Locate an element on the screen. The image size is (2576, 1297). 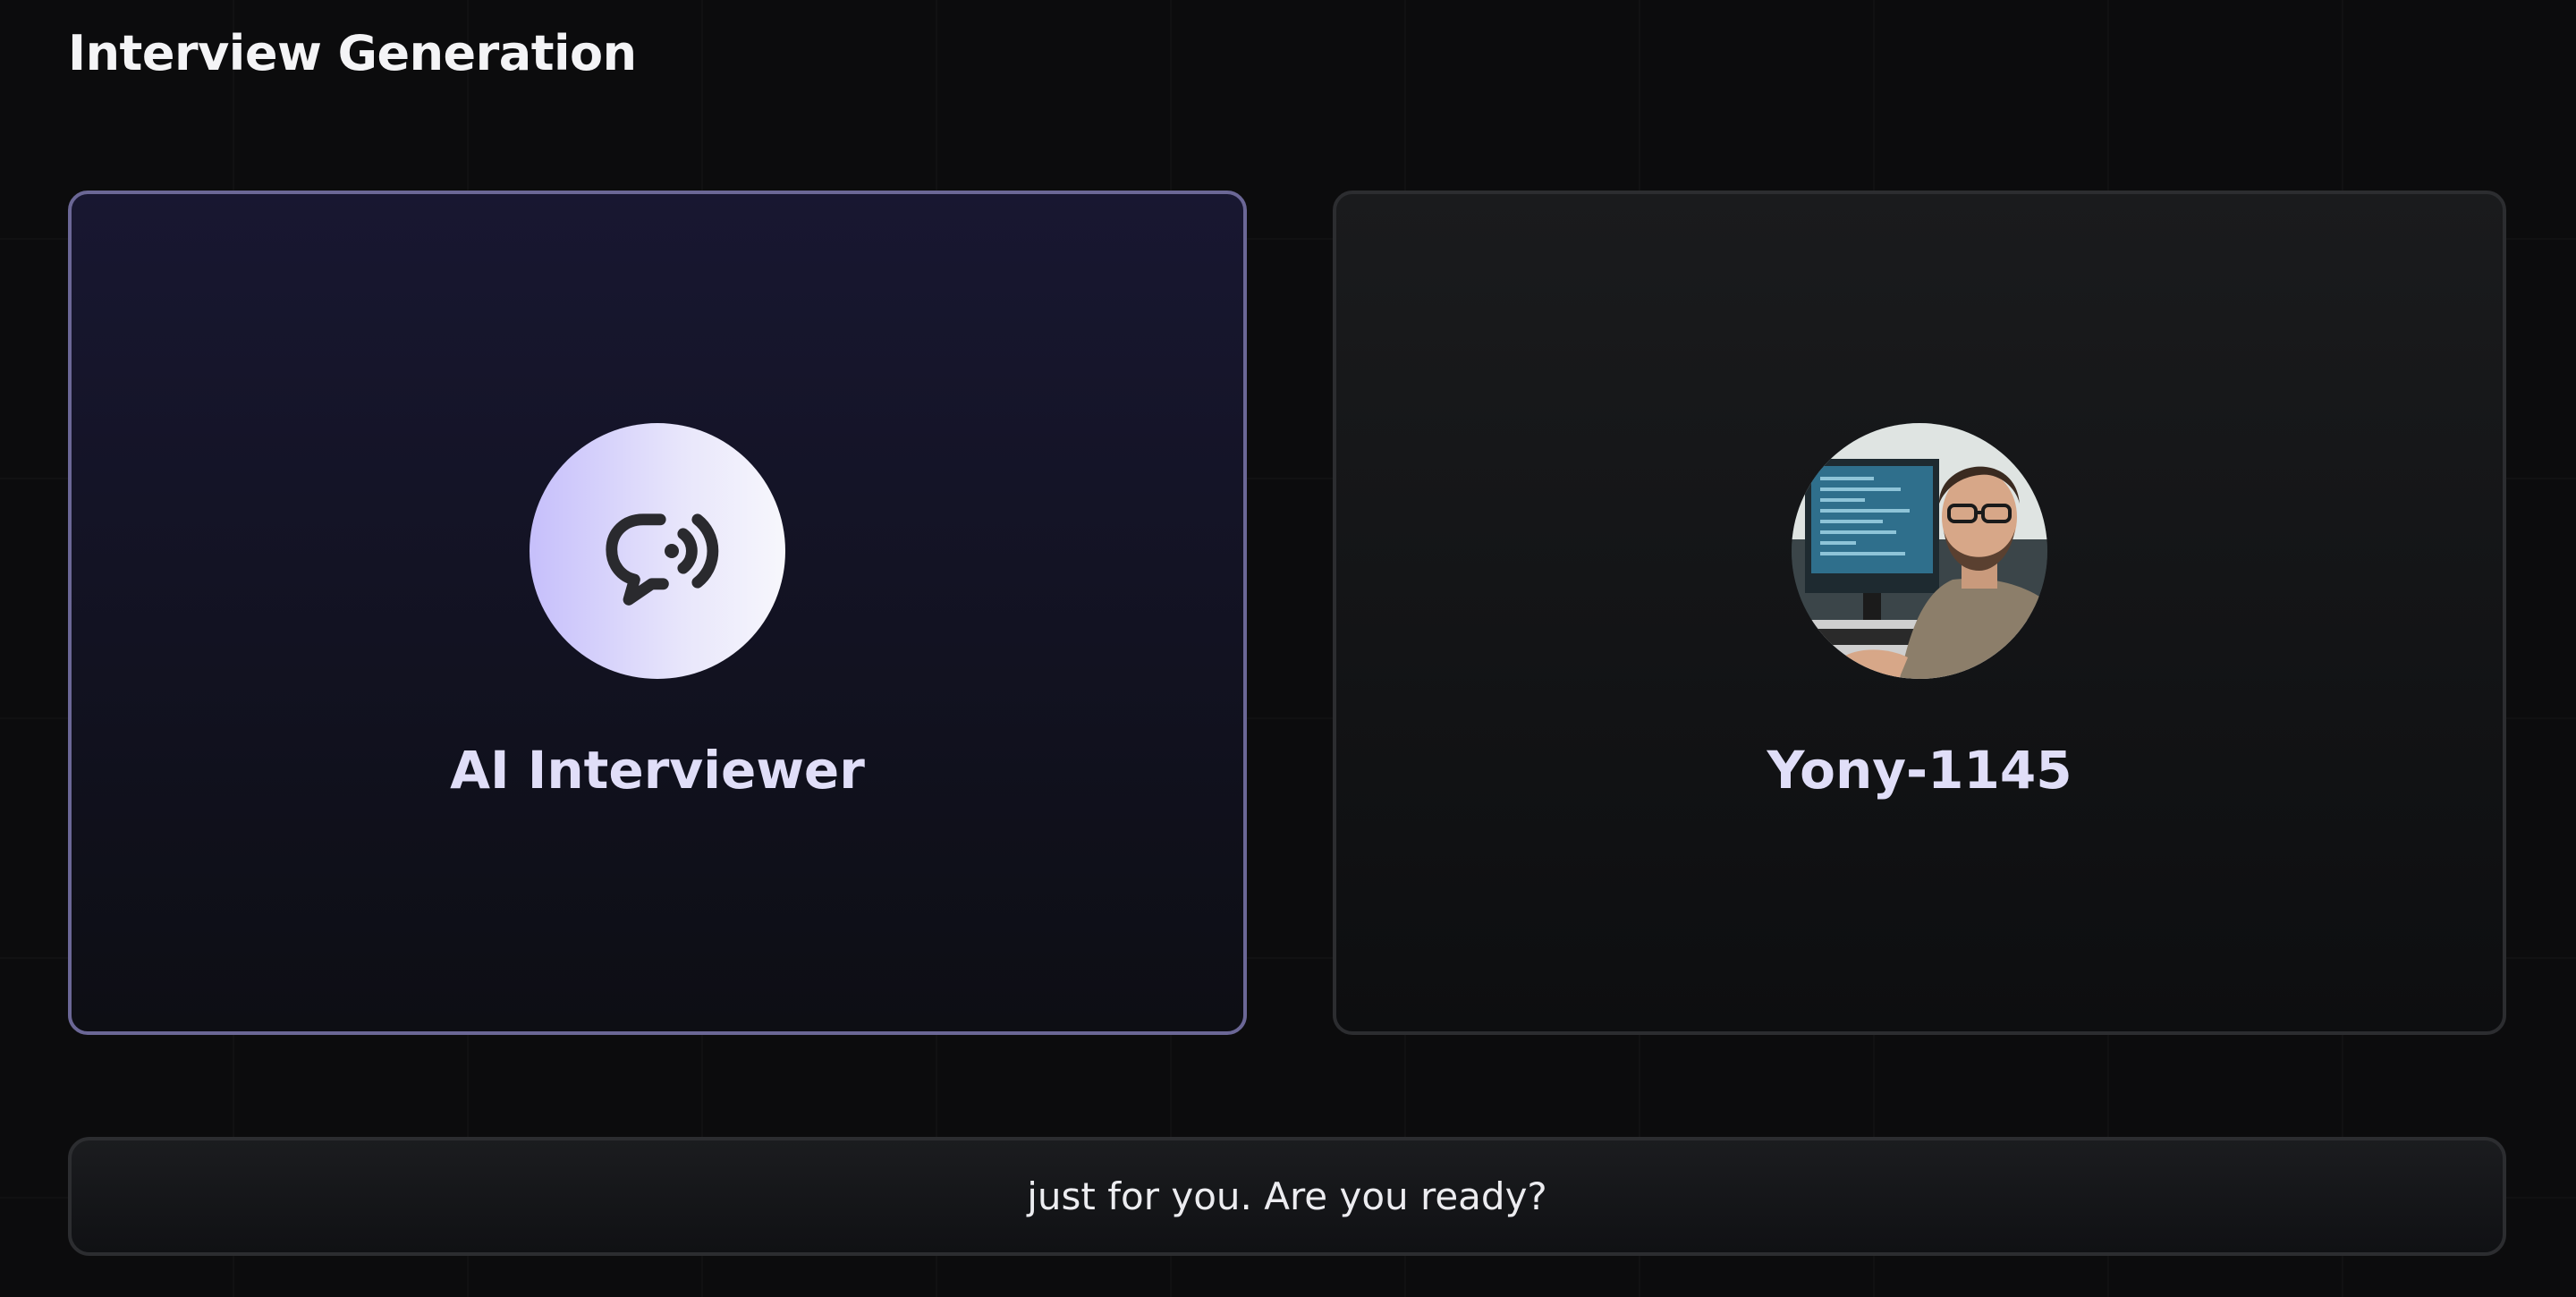
user-photo-avatar is located at coordinates (1919, 551).